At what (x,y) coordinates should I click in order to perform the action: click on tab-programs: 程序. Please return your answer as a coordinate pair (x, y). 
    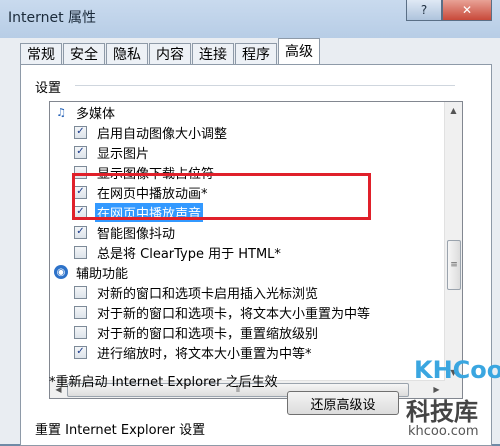
    Looking at the image, I should click on (256, 54).